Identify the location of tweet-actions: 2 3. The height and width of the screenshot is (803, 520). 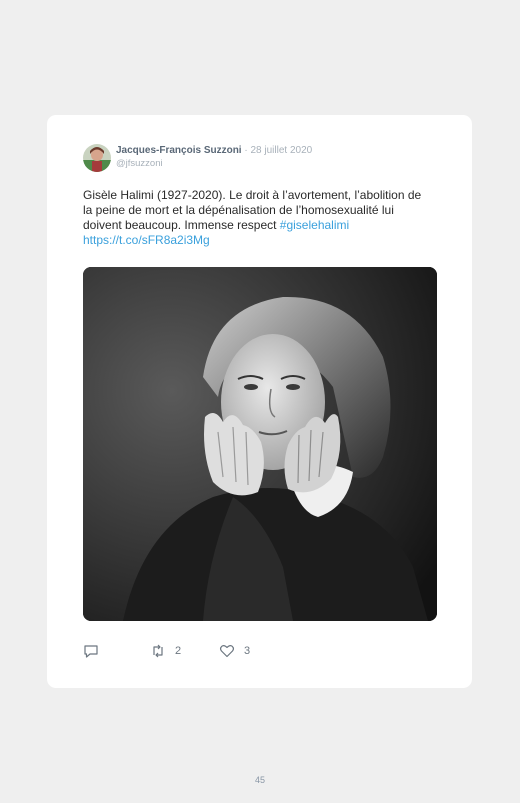
(183, 651).